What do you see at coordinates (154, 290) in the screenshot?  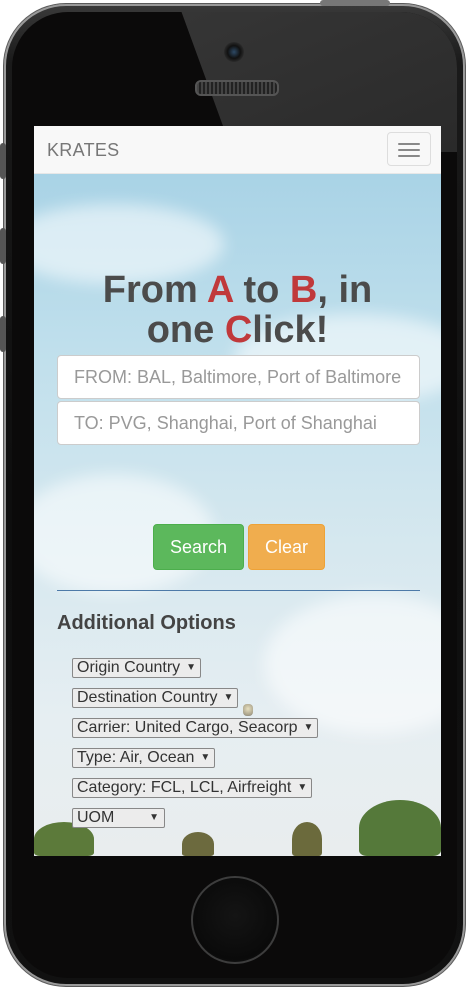 I see `headline-text: From` at bounding box center [154, 290].